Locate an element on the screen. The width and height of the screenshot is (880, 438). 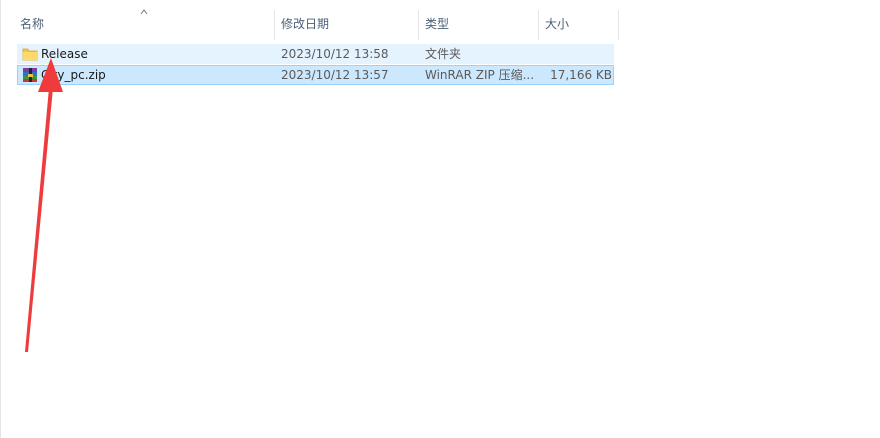
file-row-release: Release 2023/10/12 13:58 文件夹 is located at coordinates (315, 54).